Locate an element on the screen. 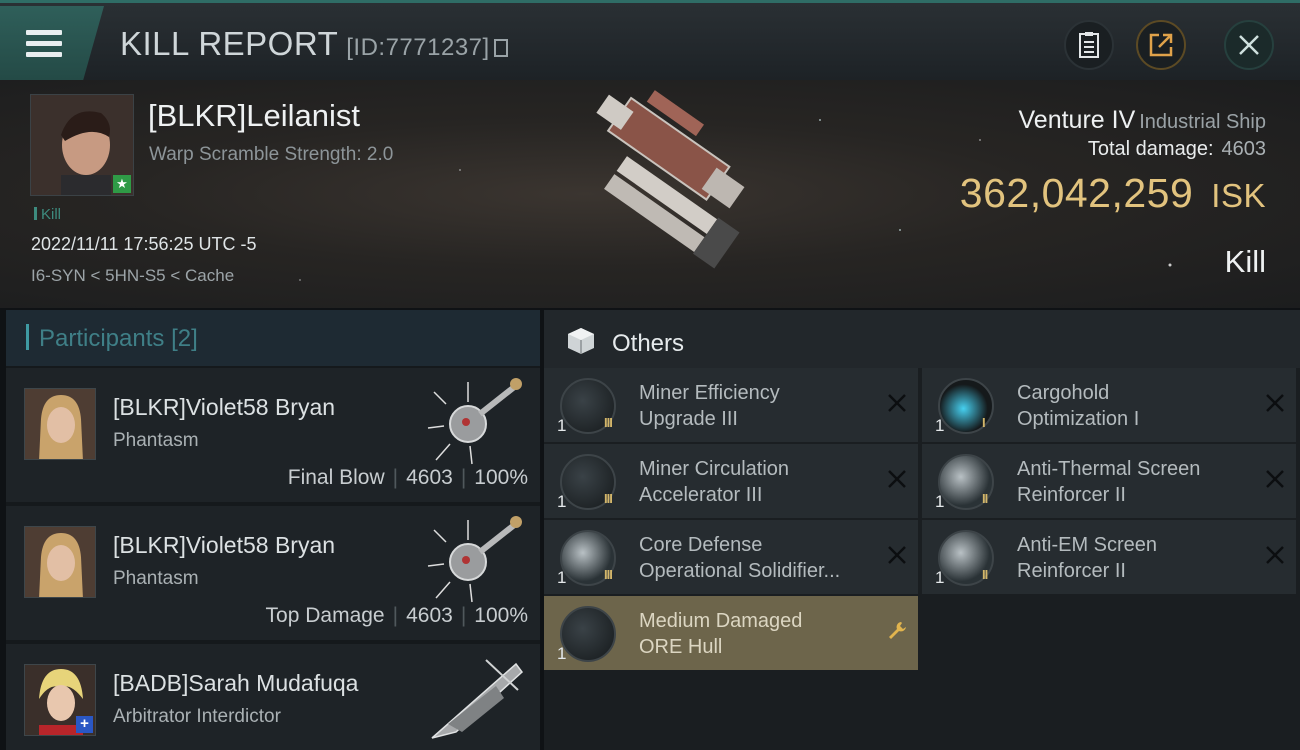 This screenshot has height=750, width=1300. item-tier-badge: I is located at coordinates (984, 422).